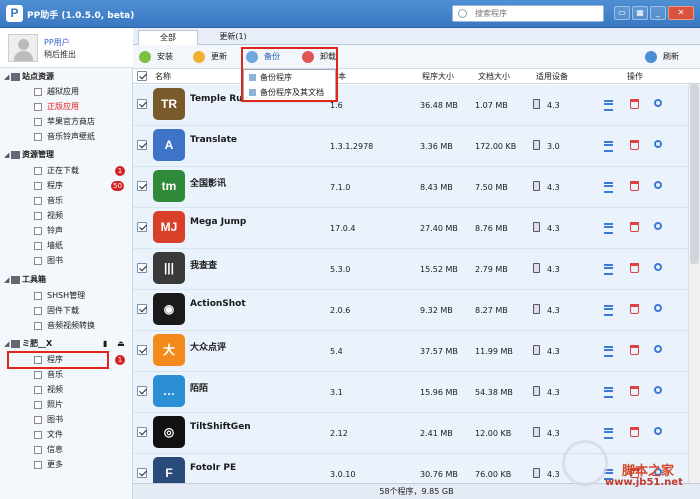  What do you see at coordinates (66, 375) in the screenshot?
I see `sidebar-item-device-music: 音乐` at bounding box center [66, 375].